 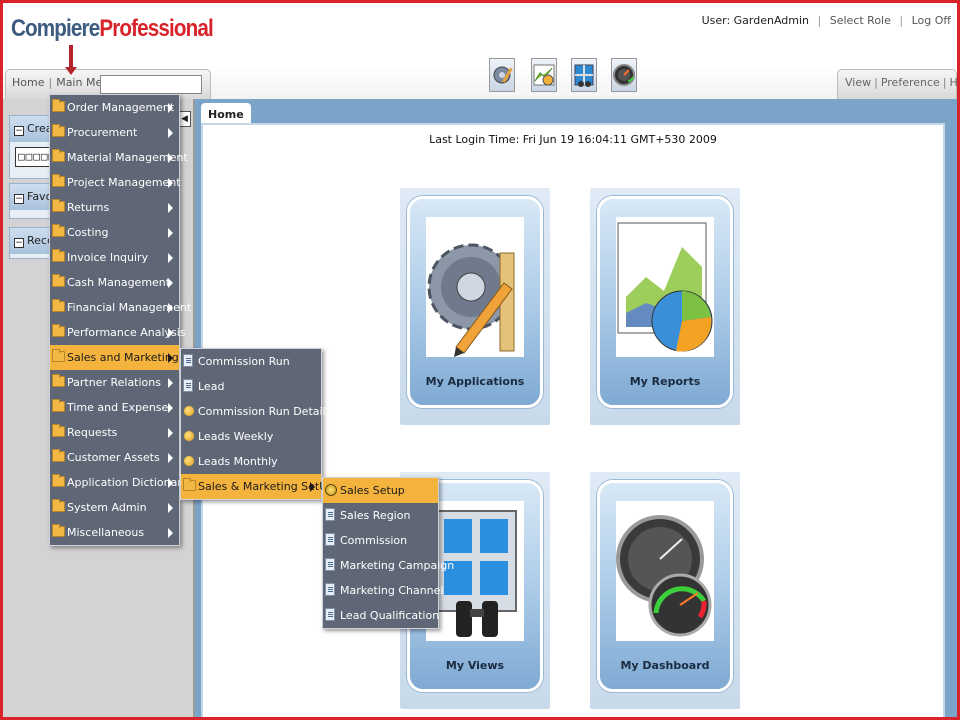 What do you see at coordinates (251, 436) in the screenshot?
I see `menu-item-leads-weekly: Leads Weekly` at bounding box center [251, 436].